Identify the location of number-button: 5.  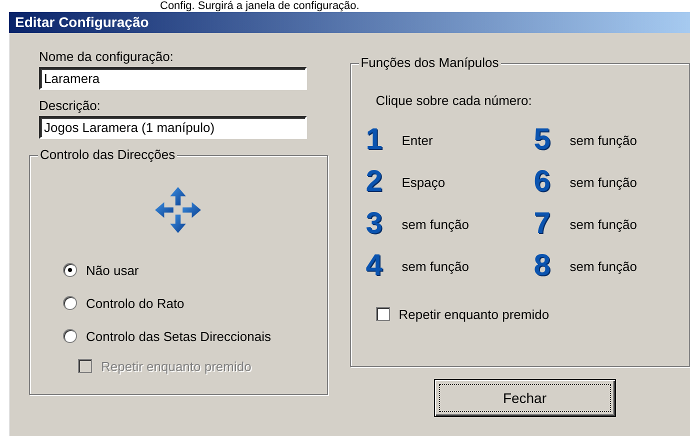
(550, 140).